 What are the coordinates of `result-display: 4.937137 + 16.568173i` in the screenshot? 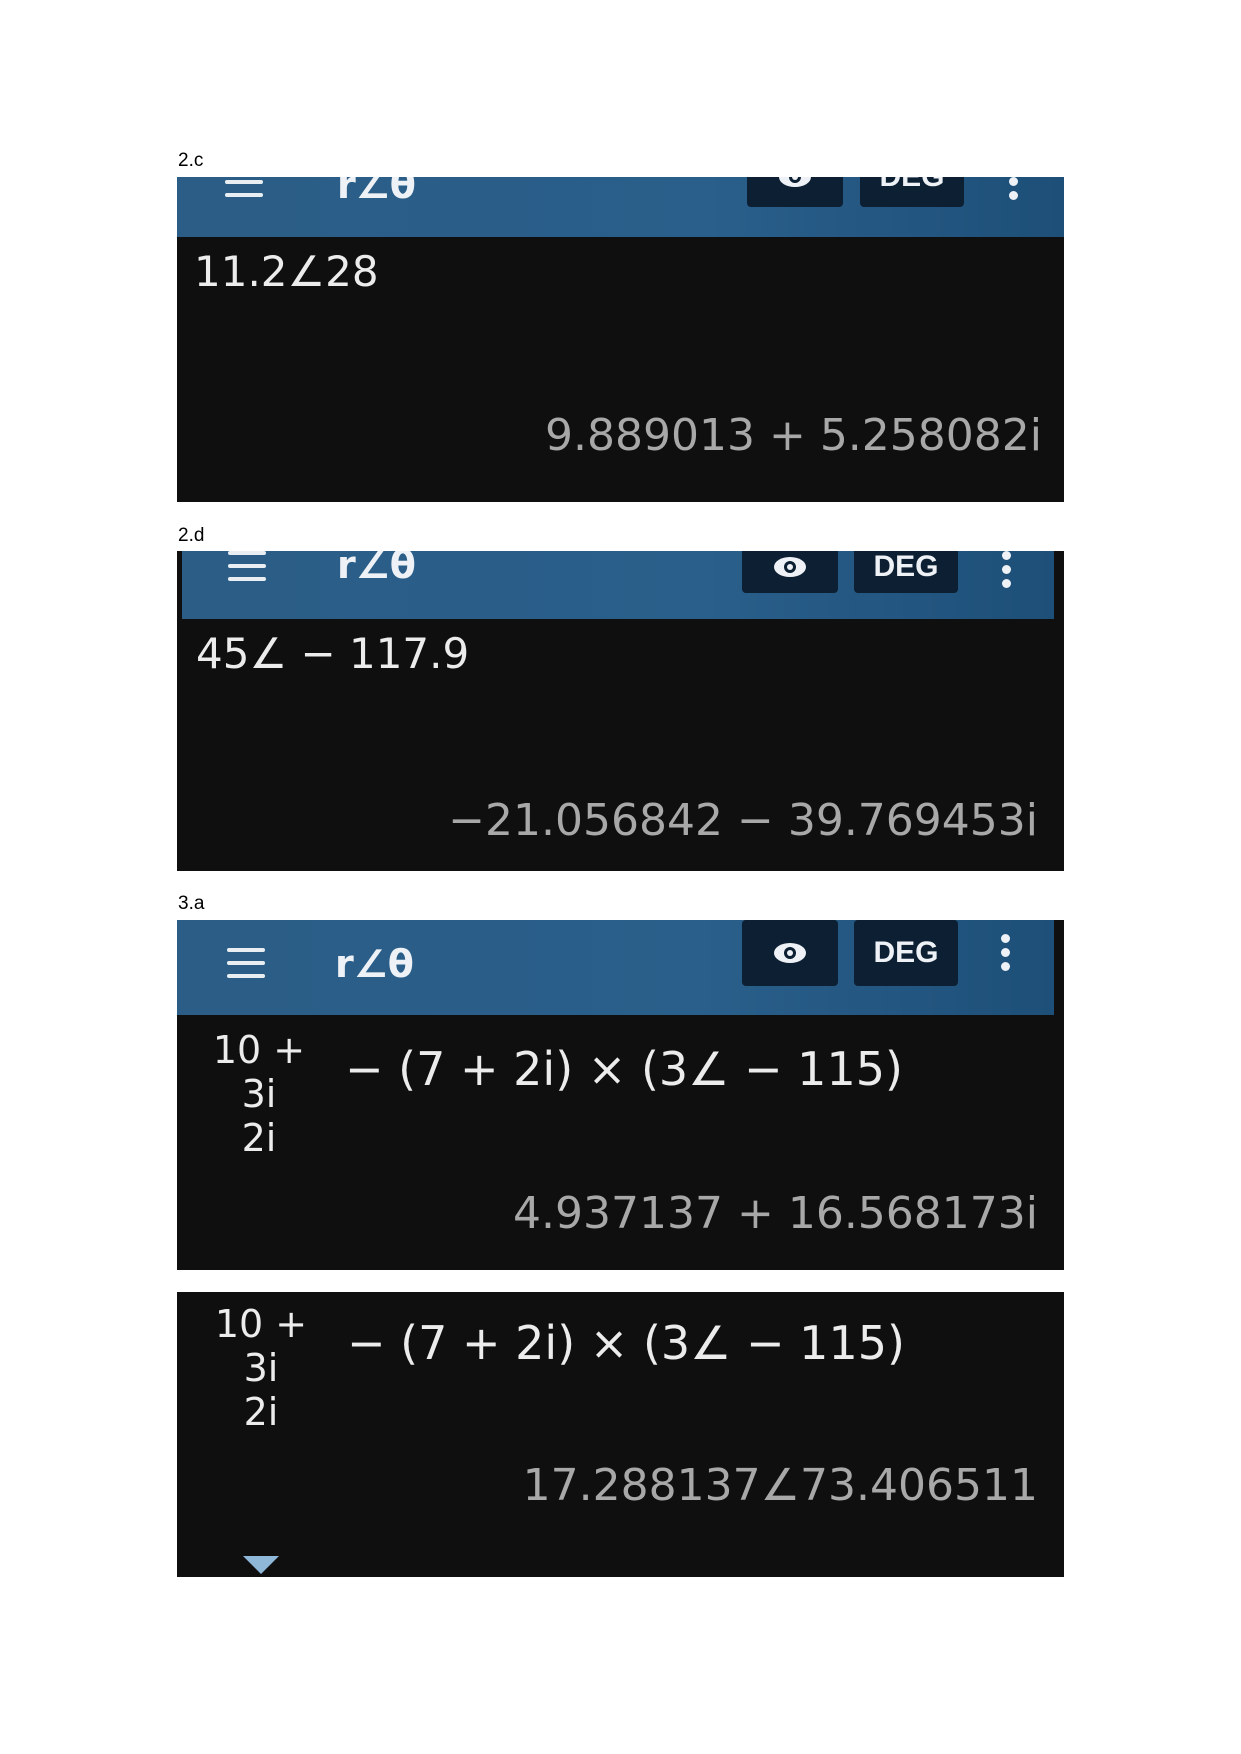 It's located at (775, 1213).